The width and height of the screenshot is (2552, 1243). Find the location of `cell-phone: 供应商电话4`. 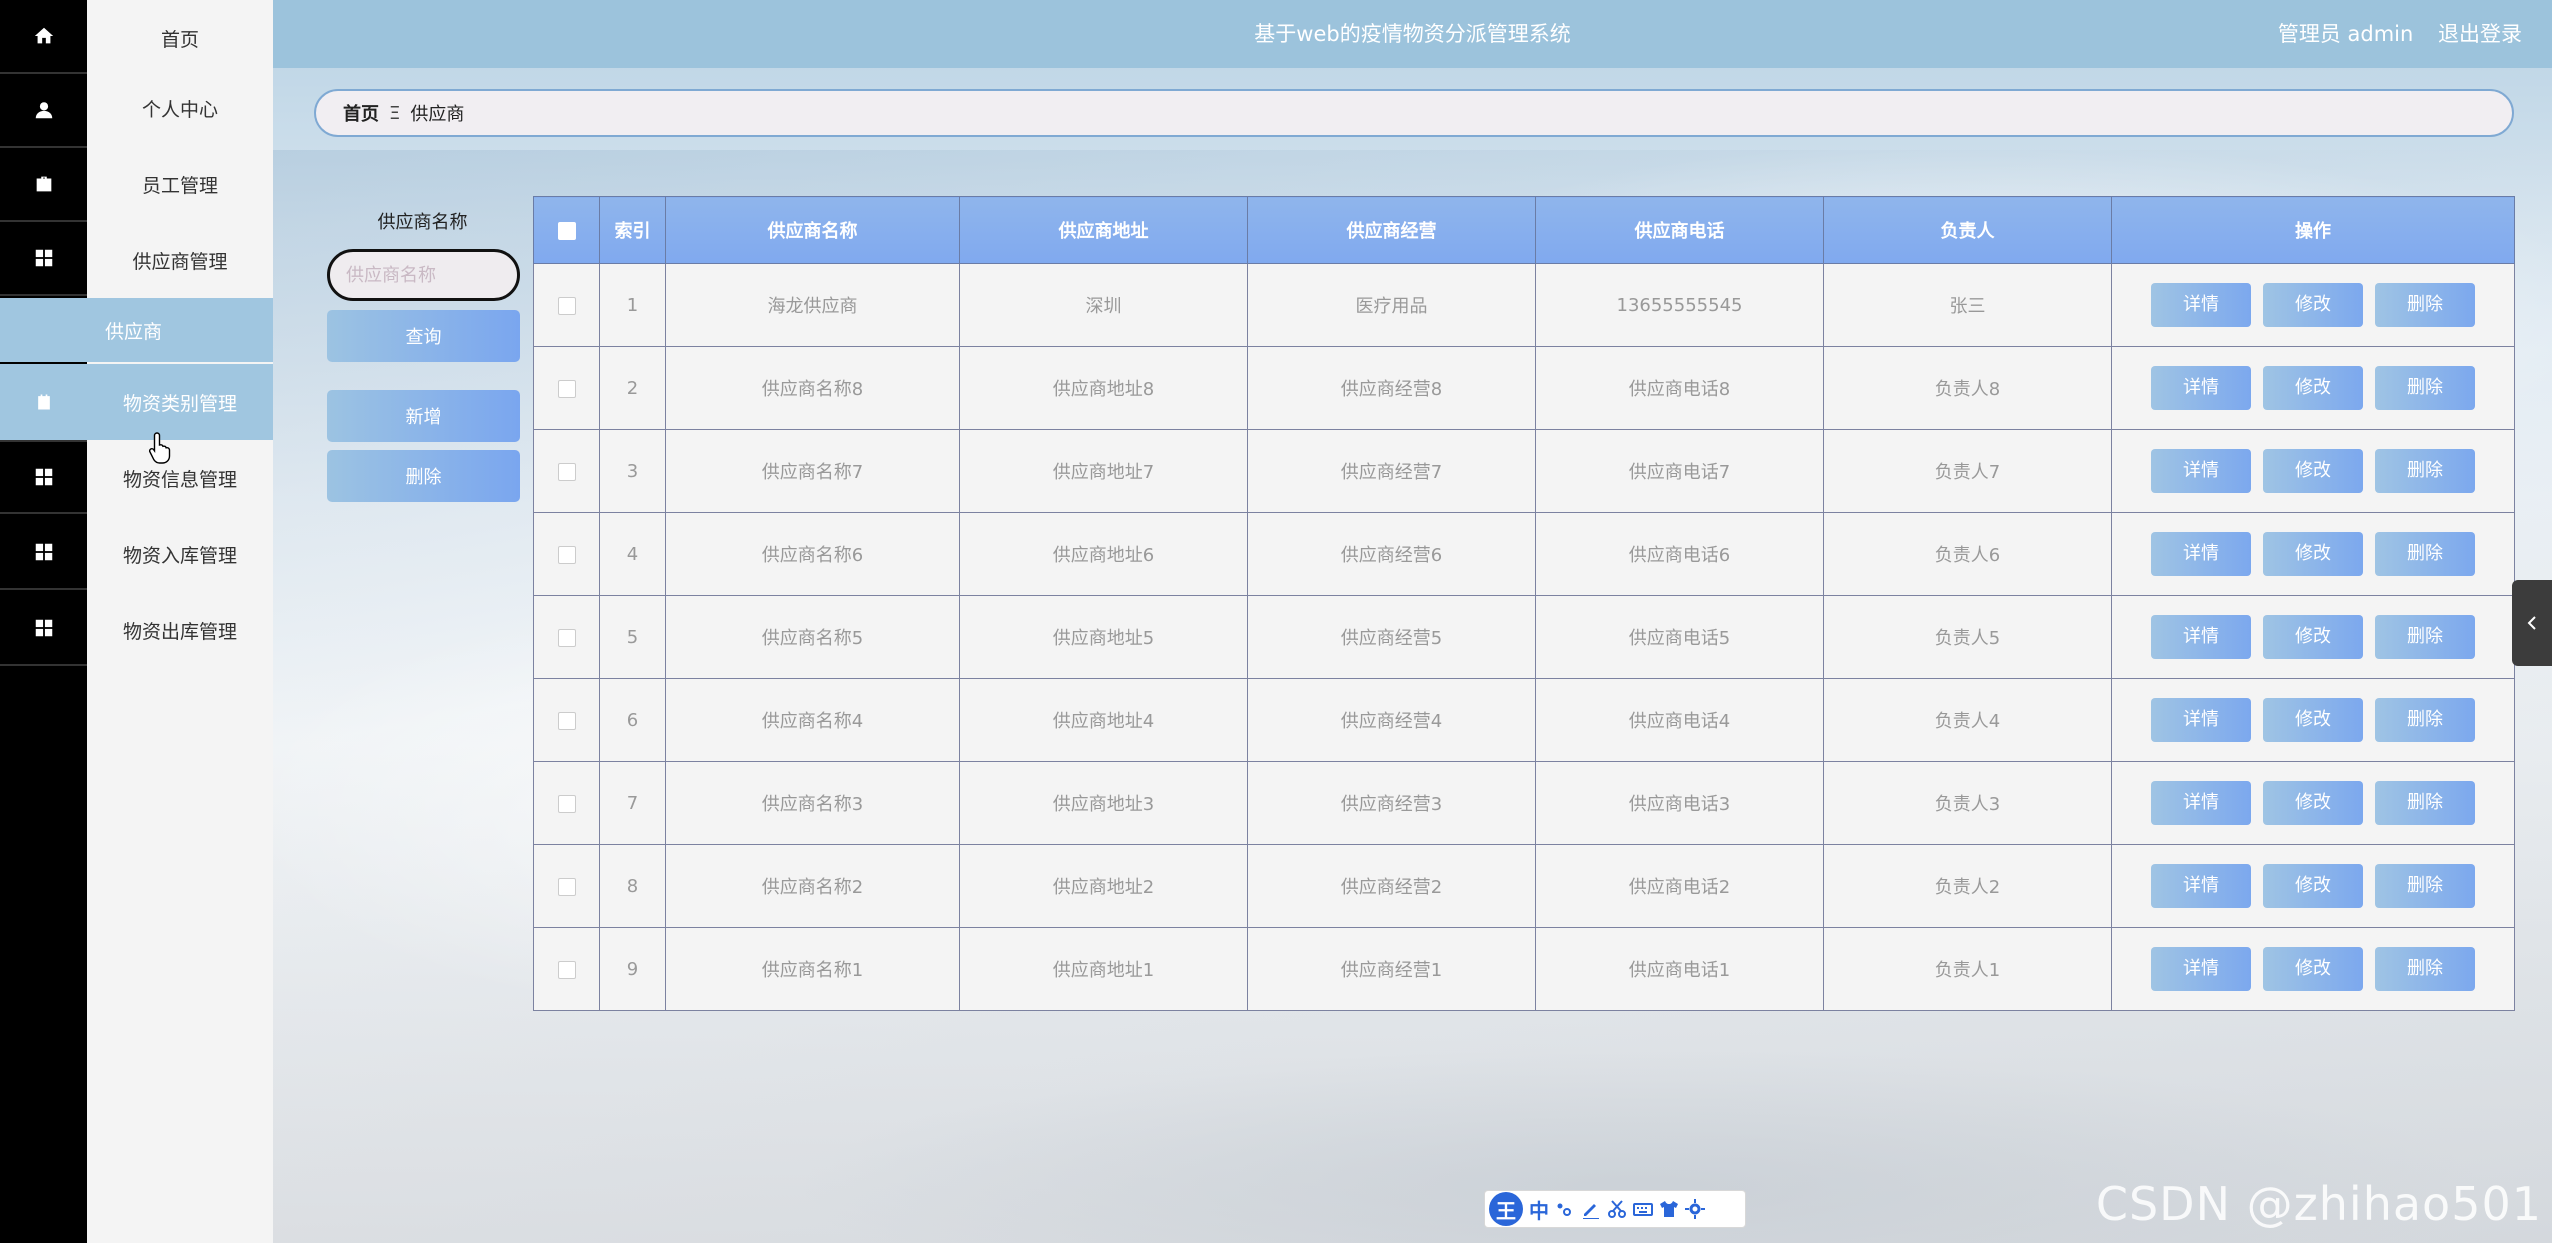

cell-phone: 供应商电话4 is located at coordinates (1679, 720).